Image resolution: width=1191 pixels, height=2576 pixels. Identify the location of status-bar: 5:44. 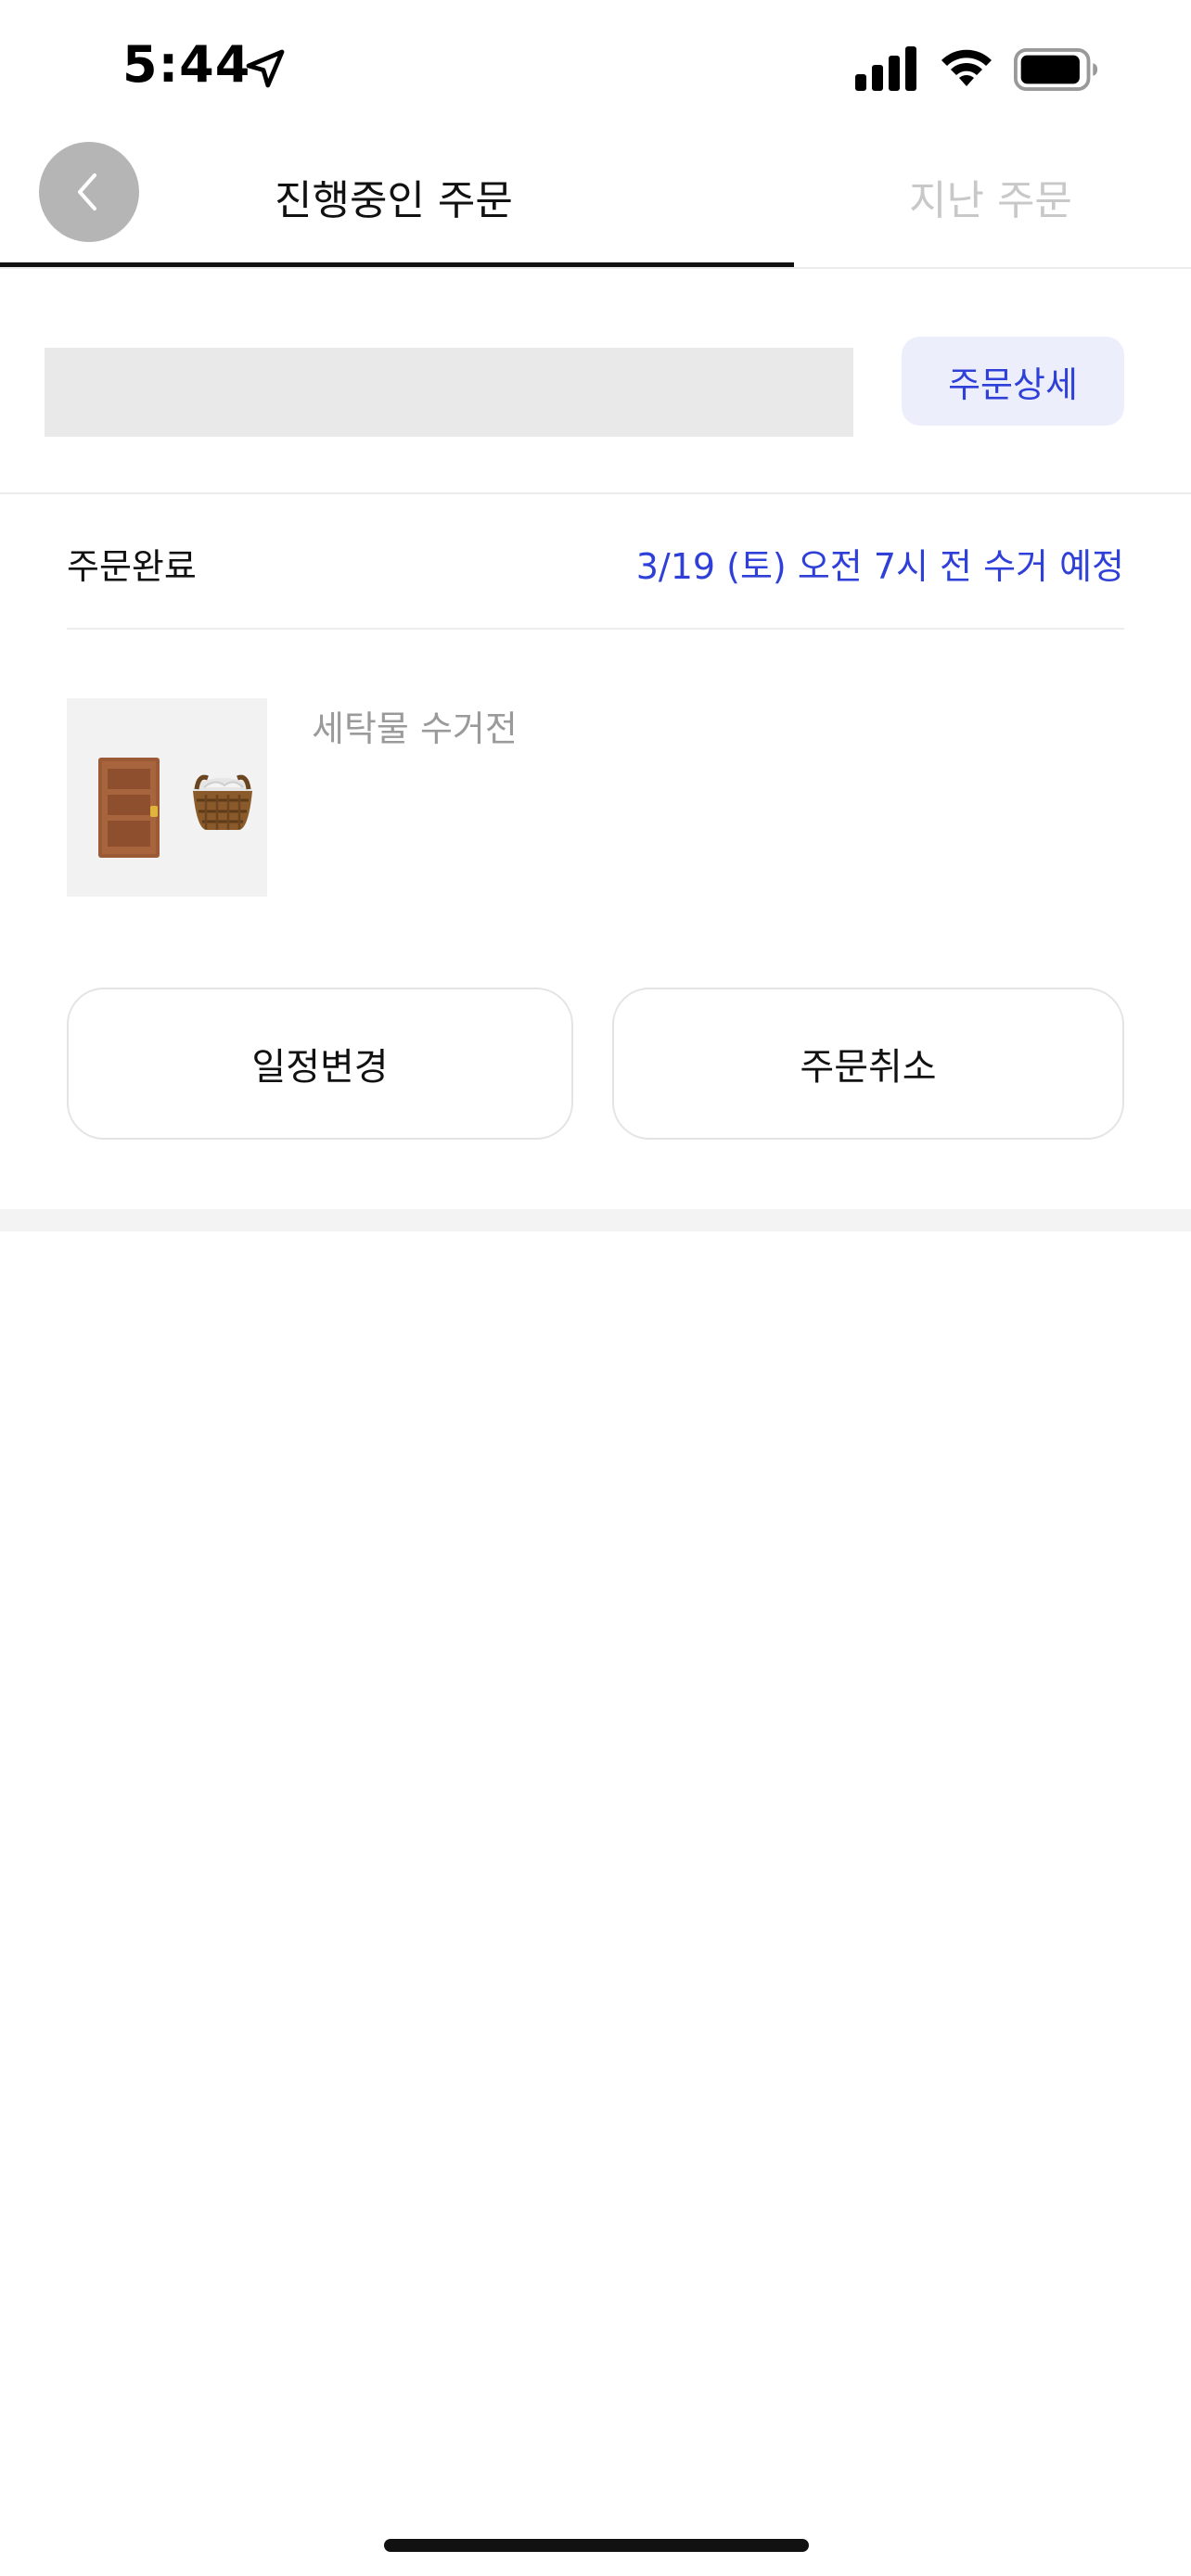
(595, 69).